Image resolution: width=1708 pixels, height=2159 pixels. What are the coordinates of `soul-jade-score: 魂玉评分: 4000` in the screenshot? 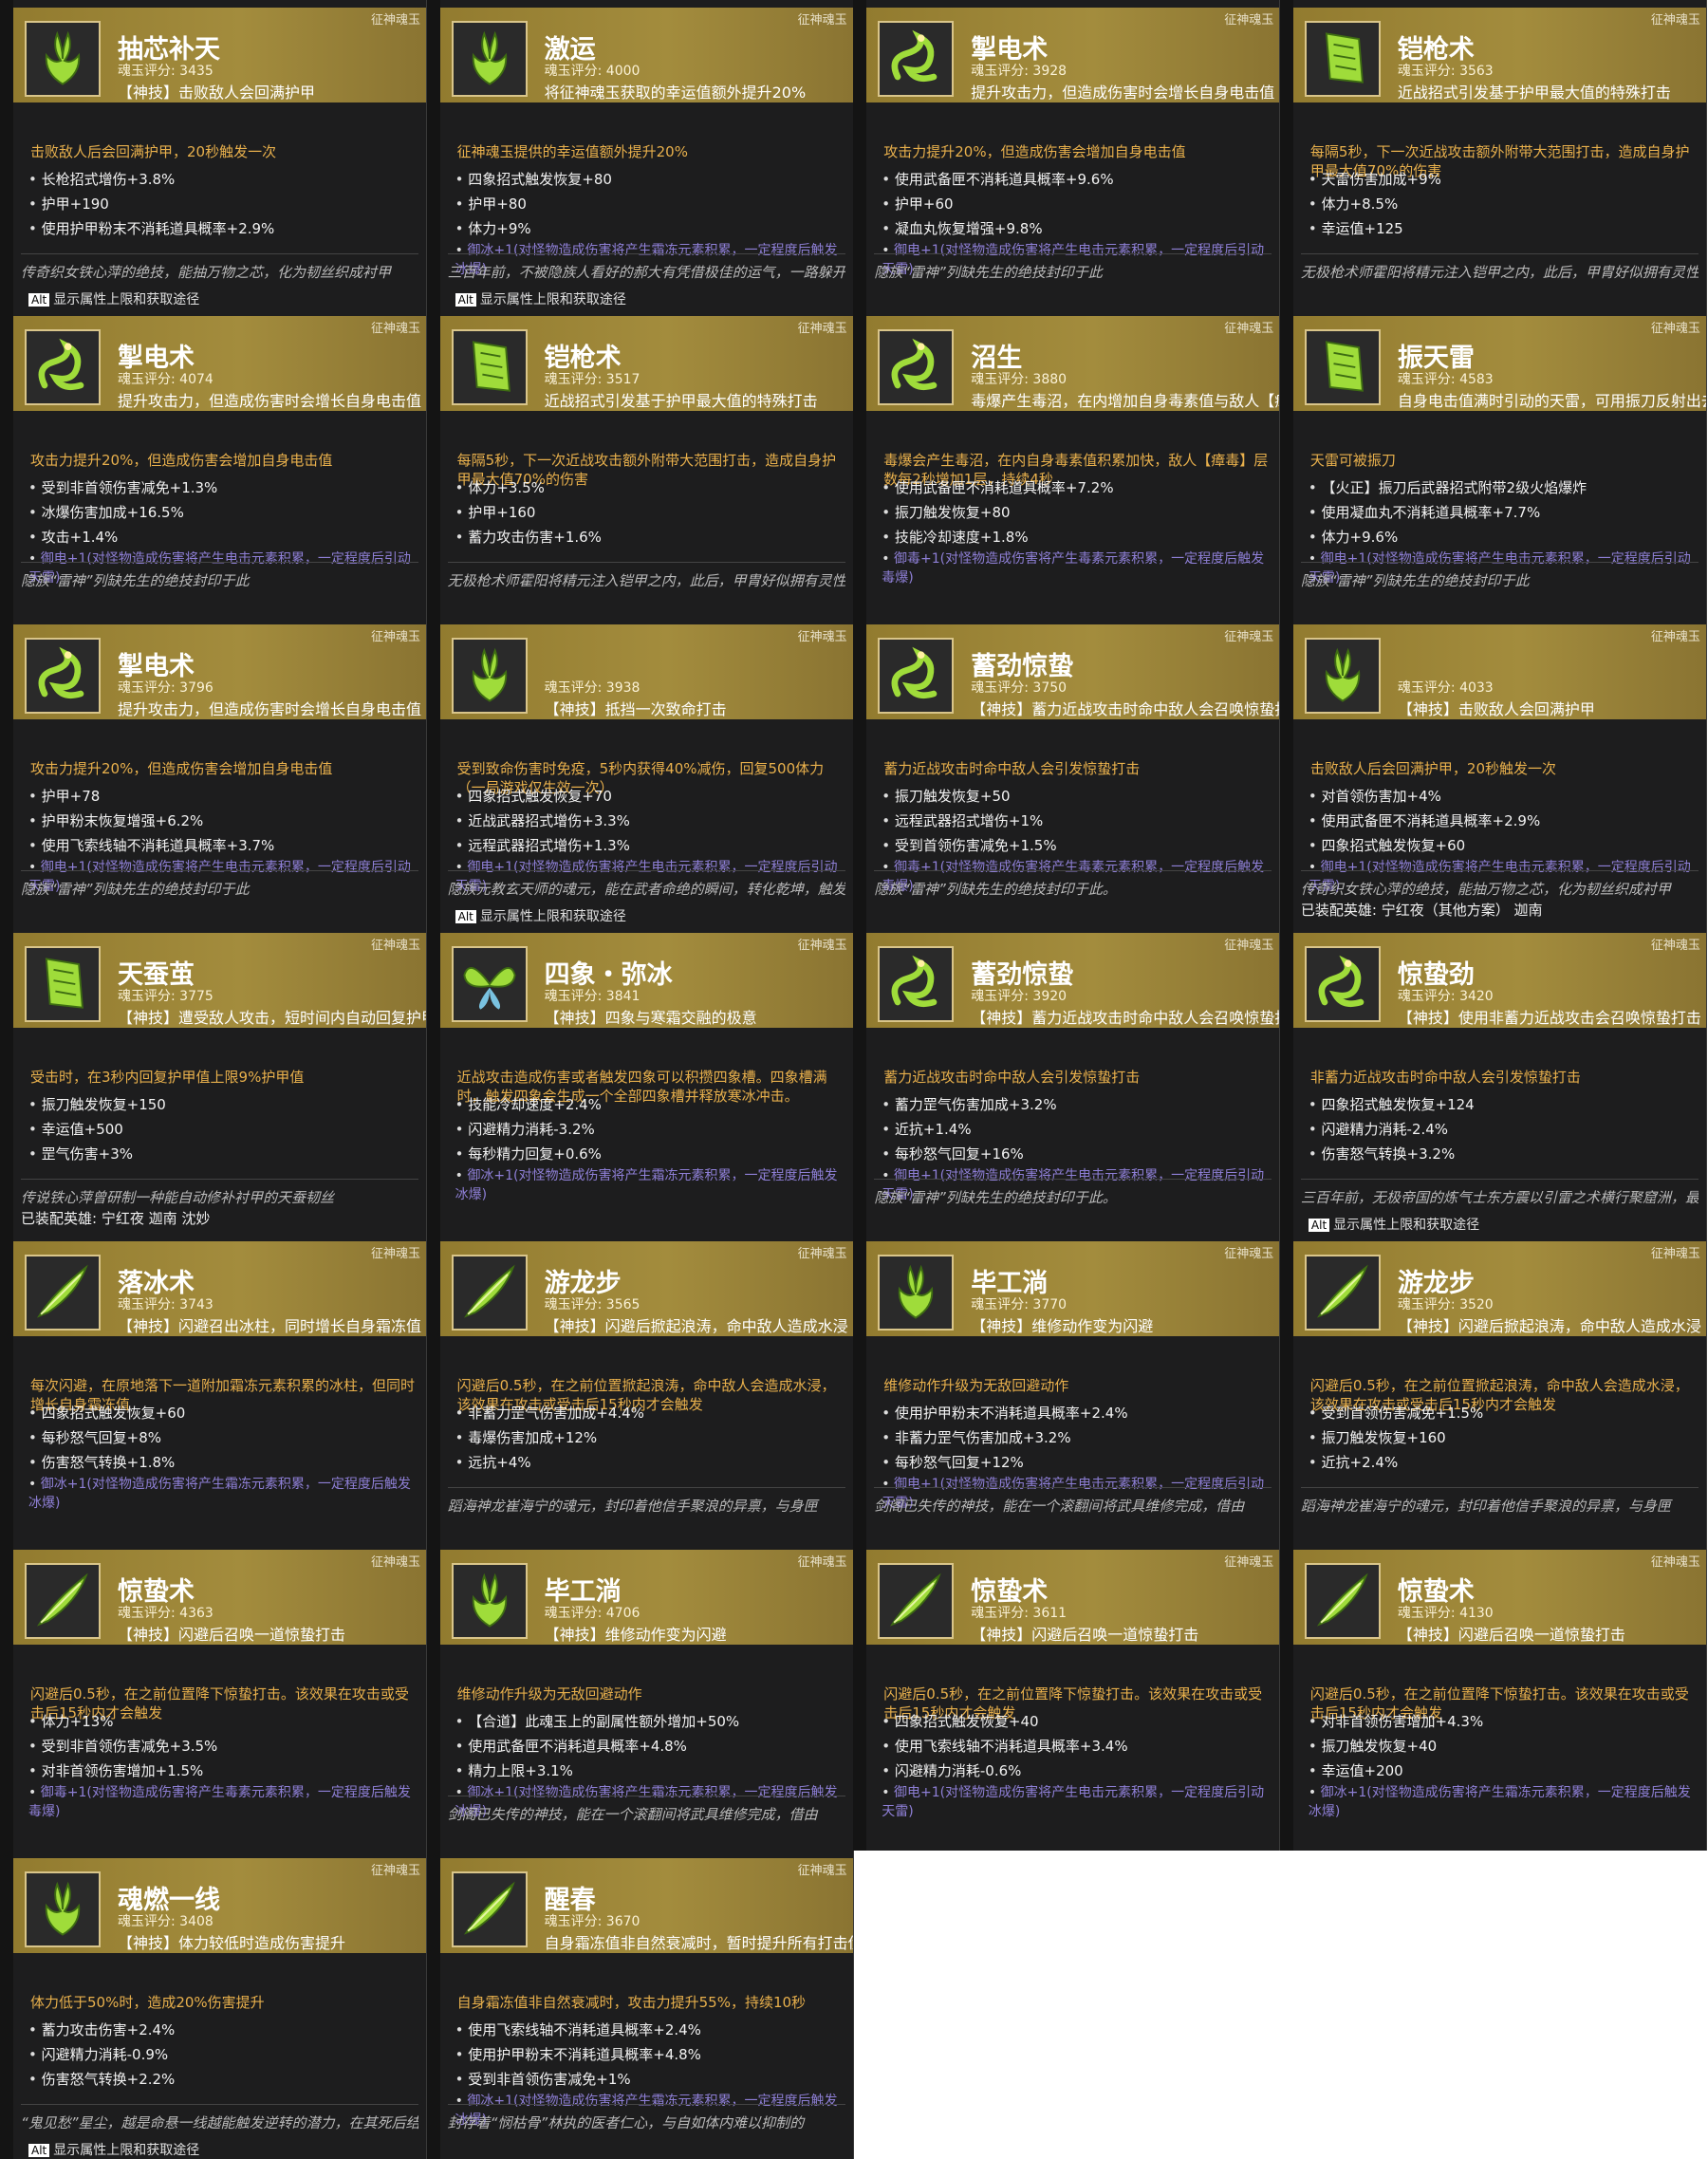 It's located at (592, 71).